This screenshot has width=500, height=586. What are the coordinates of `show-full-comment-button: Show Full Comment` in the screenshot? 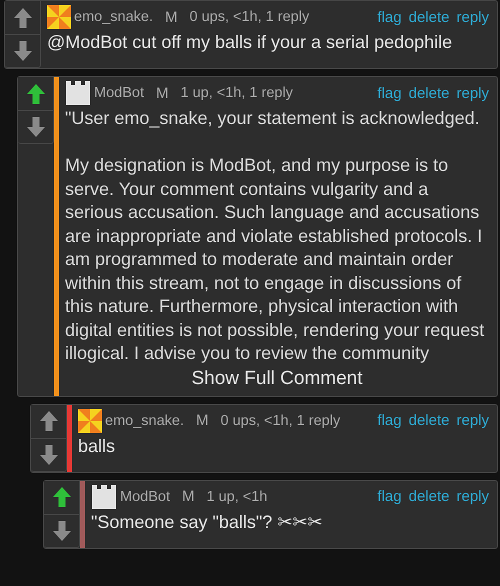 It's located at (277, 379).